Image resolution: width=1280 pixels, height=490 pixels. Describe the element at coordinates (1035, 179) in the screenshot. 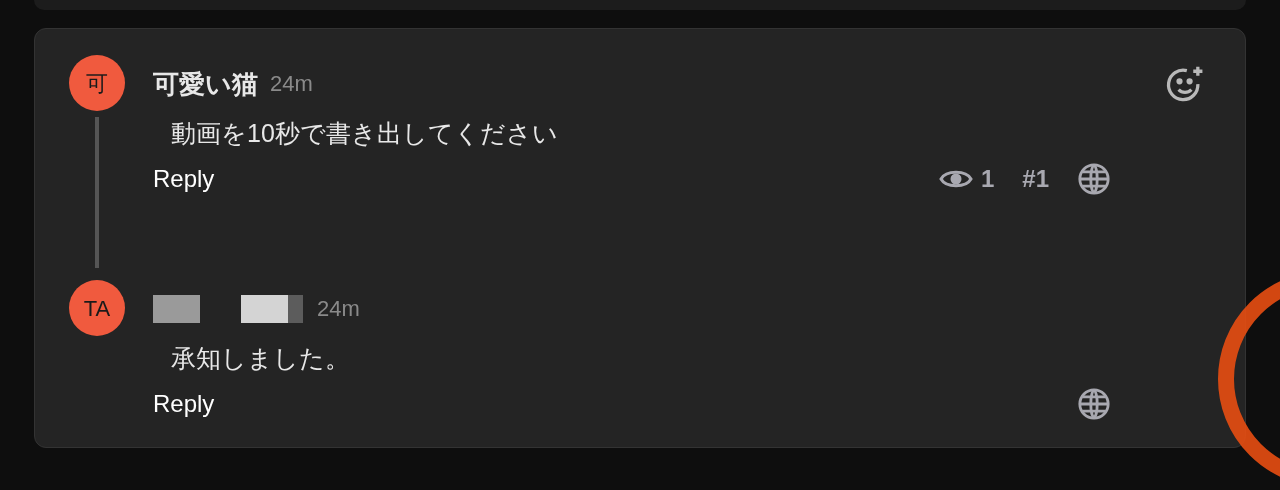

I see `comment-number: #1` at that location.